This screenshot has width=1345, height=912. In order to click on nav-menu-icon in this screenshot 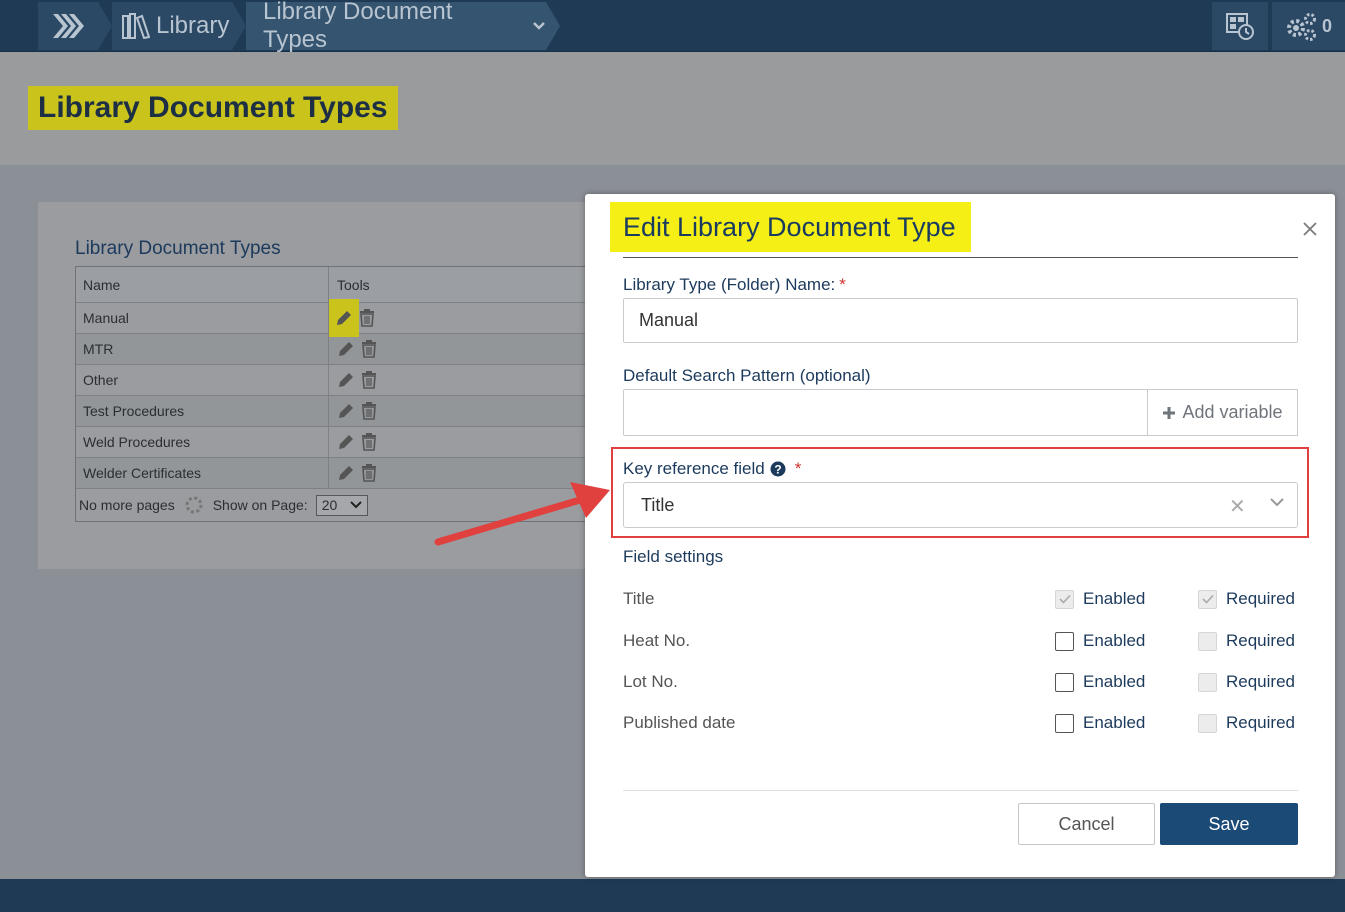, I will do `click(68, 26)`.